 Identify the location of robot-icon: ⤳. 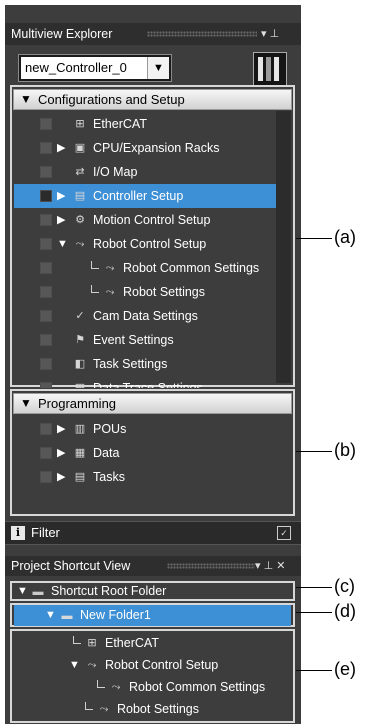
(92, 665).